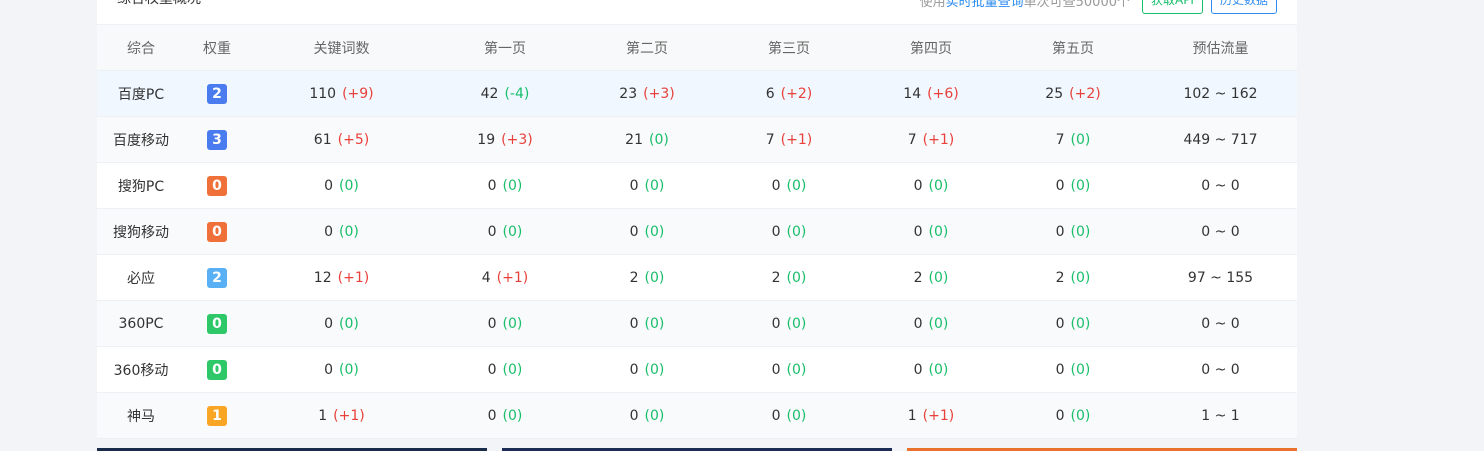 The image size is (1484, 451). Describe the element at coordinates (789, 48) in the screenshot. I see `column-header: 第三页` at that location.